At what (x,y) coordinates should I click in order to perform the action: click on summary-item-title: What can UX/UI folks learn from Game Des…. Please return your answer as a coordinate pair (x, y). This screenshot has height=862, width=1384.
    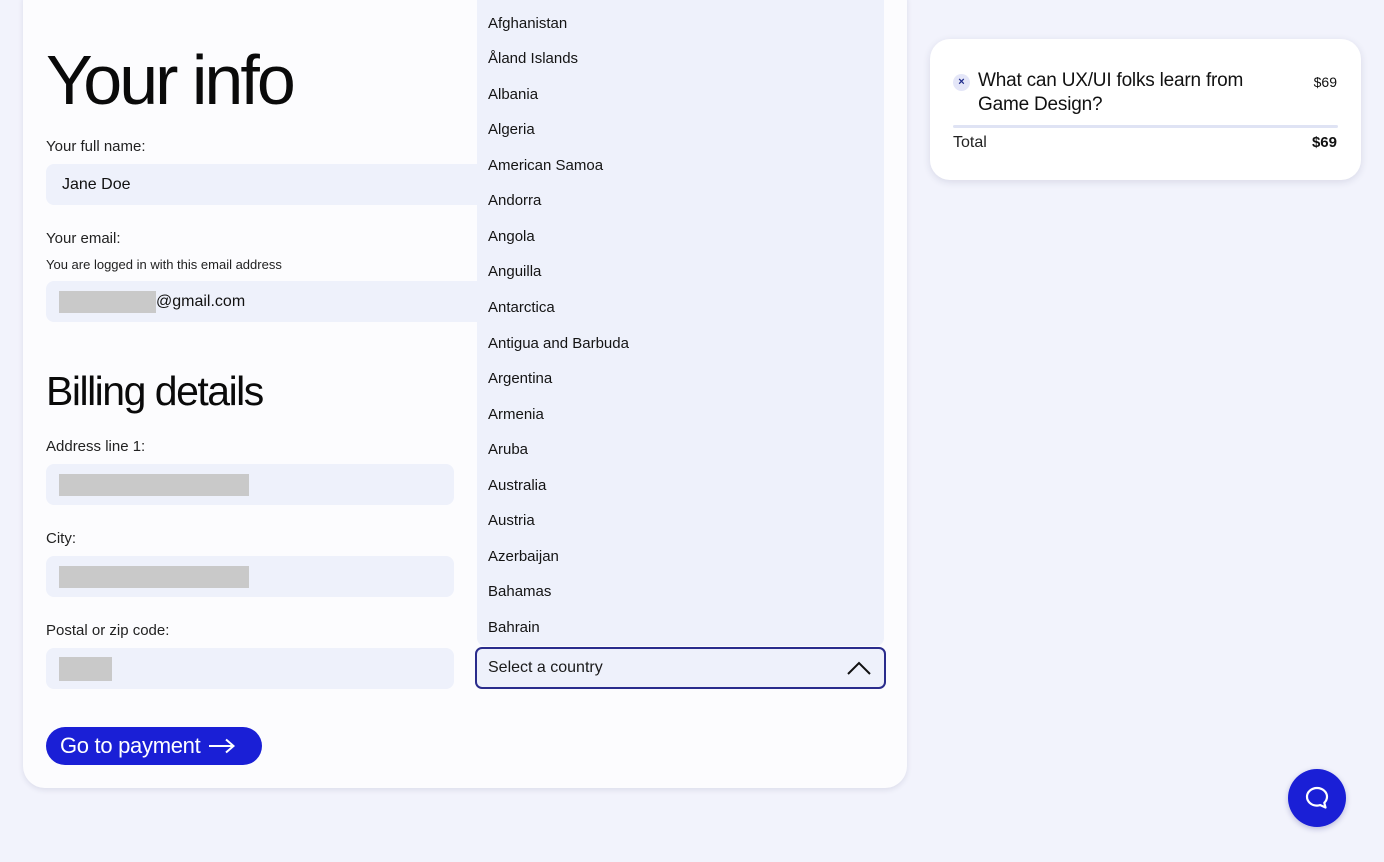
    Looking at the image, I should click on (1111, 92).